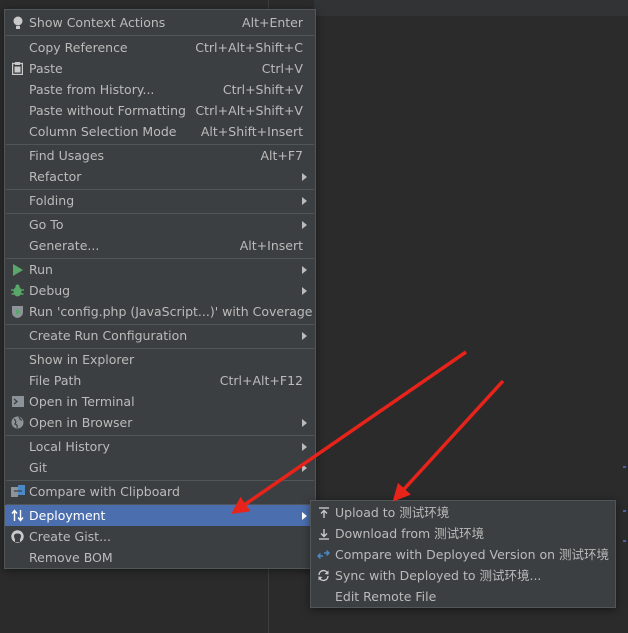  I want to click on menu-item-run: Run, so click(160, 269).